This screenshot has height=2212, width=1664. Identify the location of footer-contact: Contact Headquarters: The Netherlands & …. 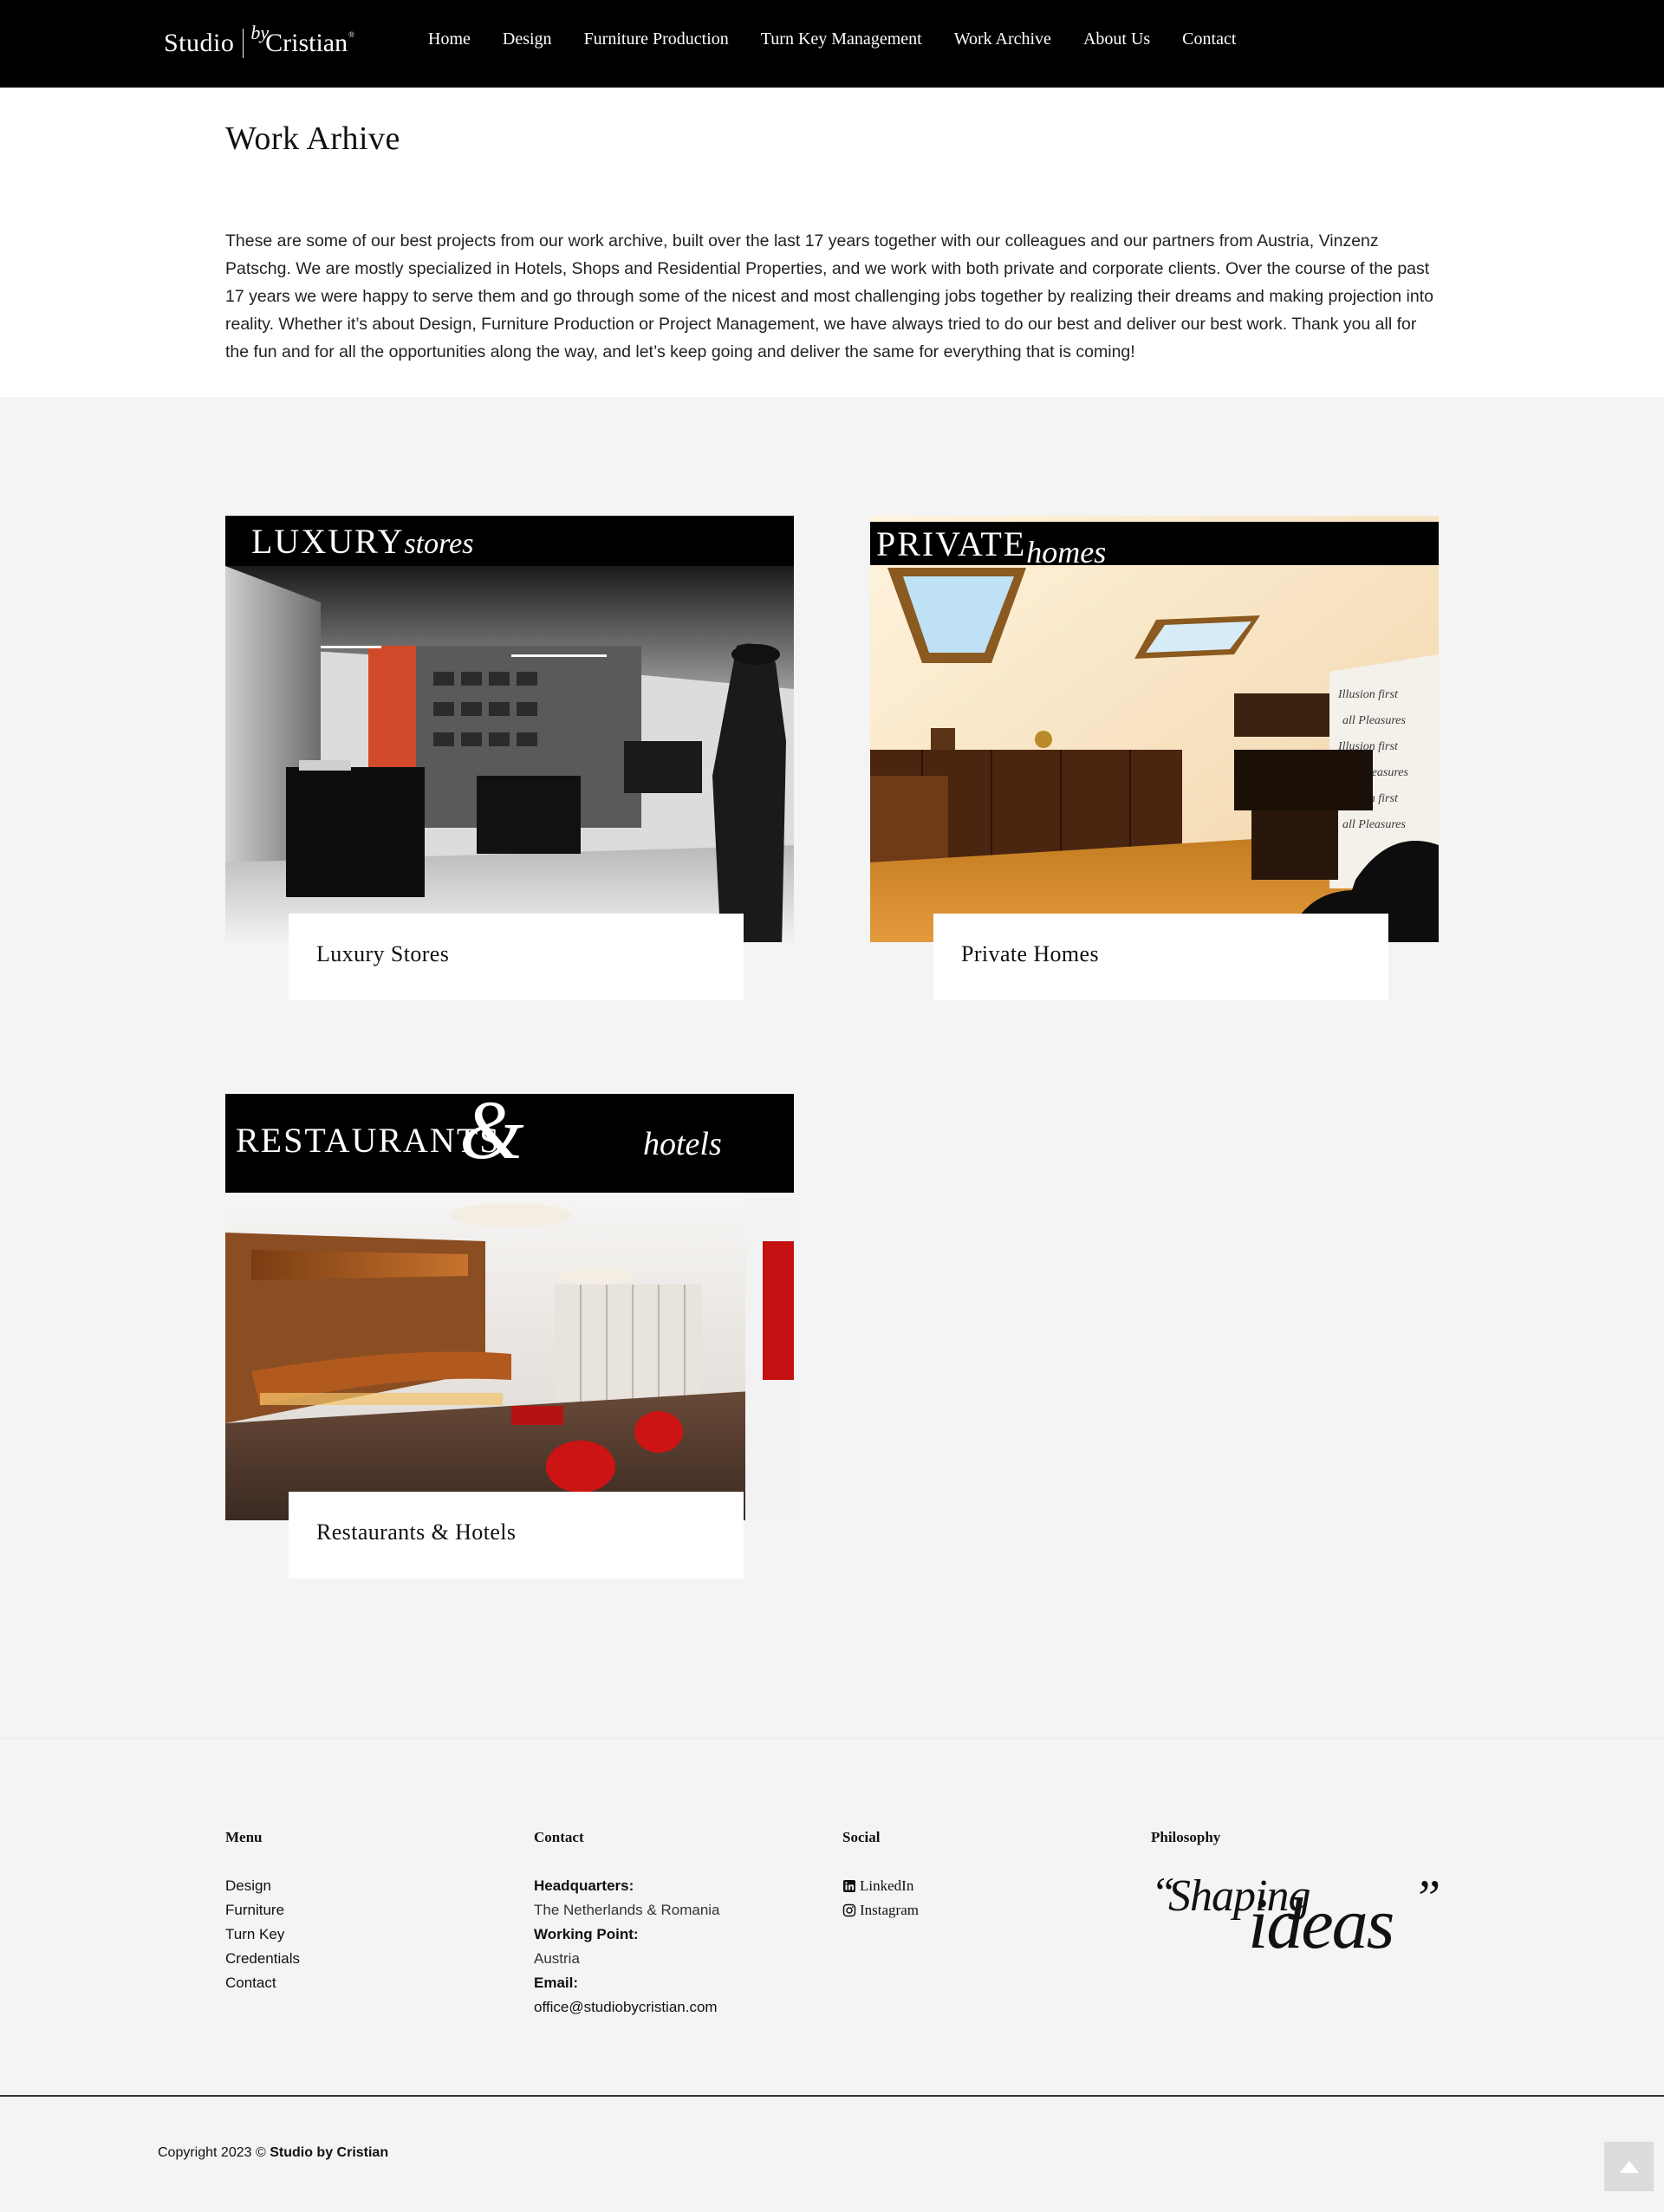
(627, 1924).